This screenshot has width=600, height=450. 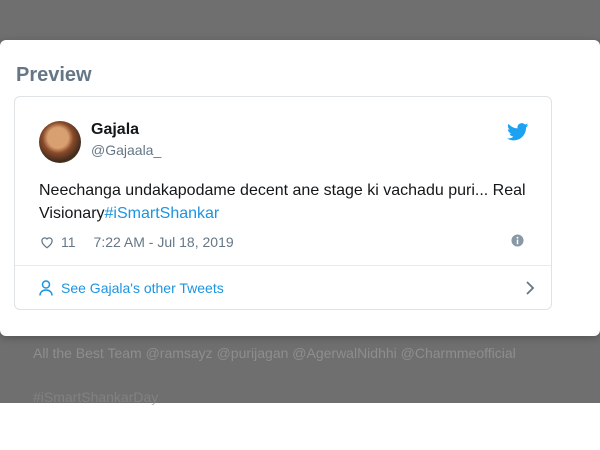 What do you see at coordinates (47, 242) in the screenshot?
I see `heart-icon` at bounding box center [47, 242].